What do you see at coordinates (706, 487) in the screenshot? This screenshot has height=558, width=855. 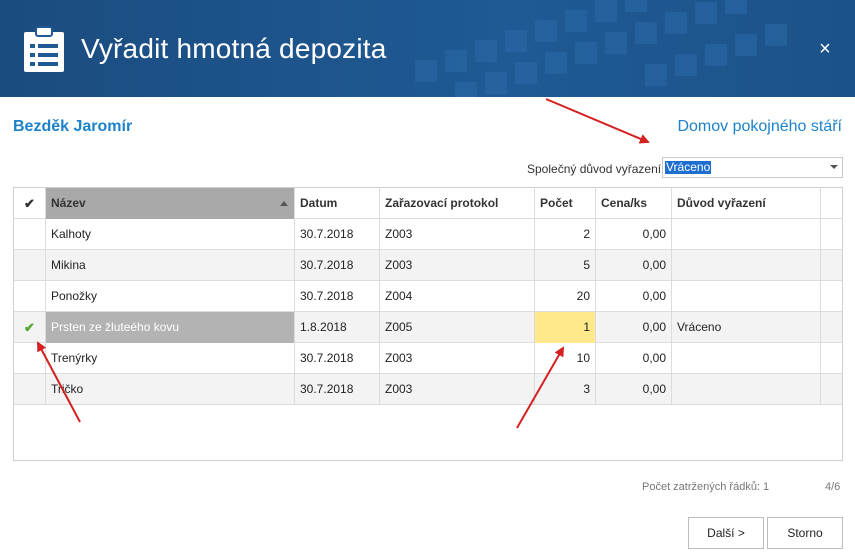 I see `checked-rows-count: Počet zatržených řádků: 1` at bounding box center [706, 487].